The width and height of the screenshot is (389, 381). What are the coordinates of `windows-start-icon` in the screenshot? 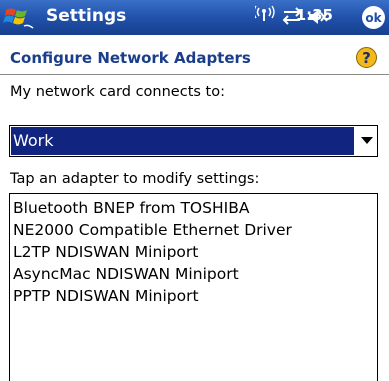 It's located at (21, 17).